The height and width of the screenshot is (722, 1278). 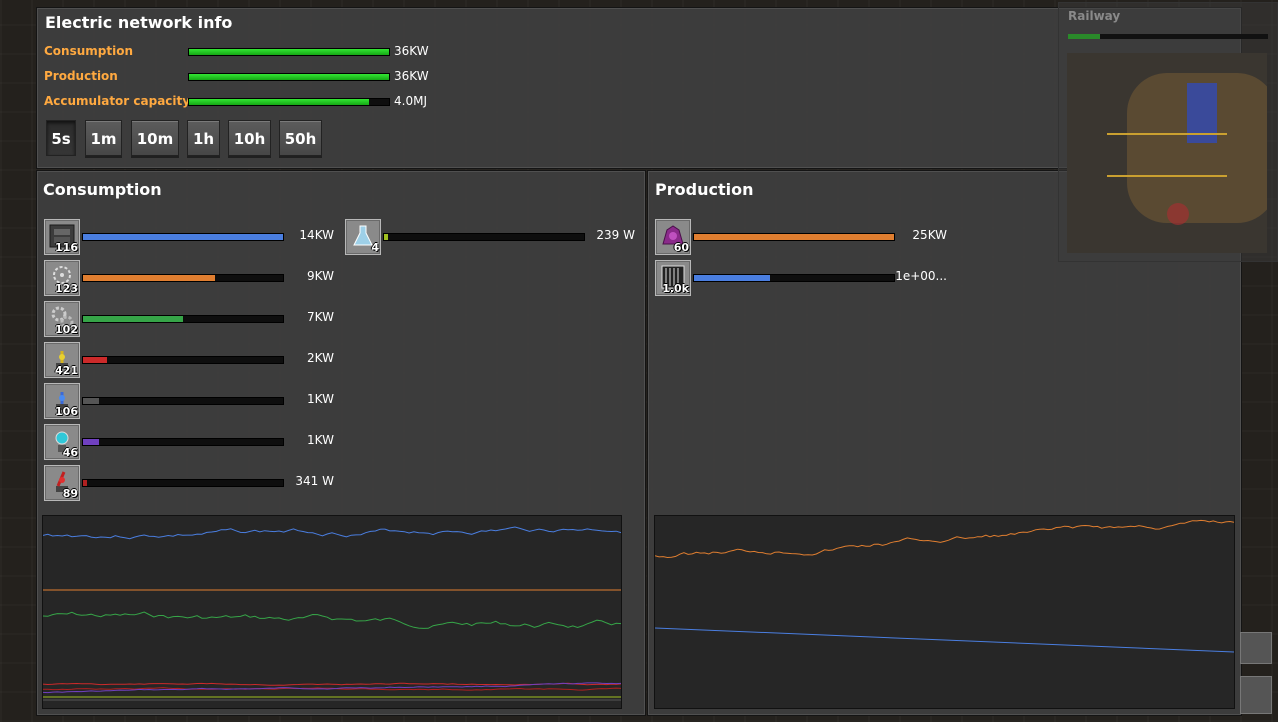 I want to click on time-button-10h: 10h, so click(x=249, y=138).